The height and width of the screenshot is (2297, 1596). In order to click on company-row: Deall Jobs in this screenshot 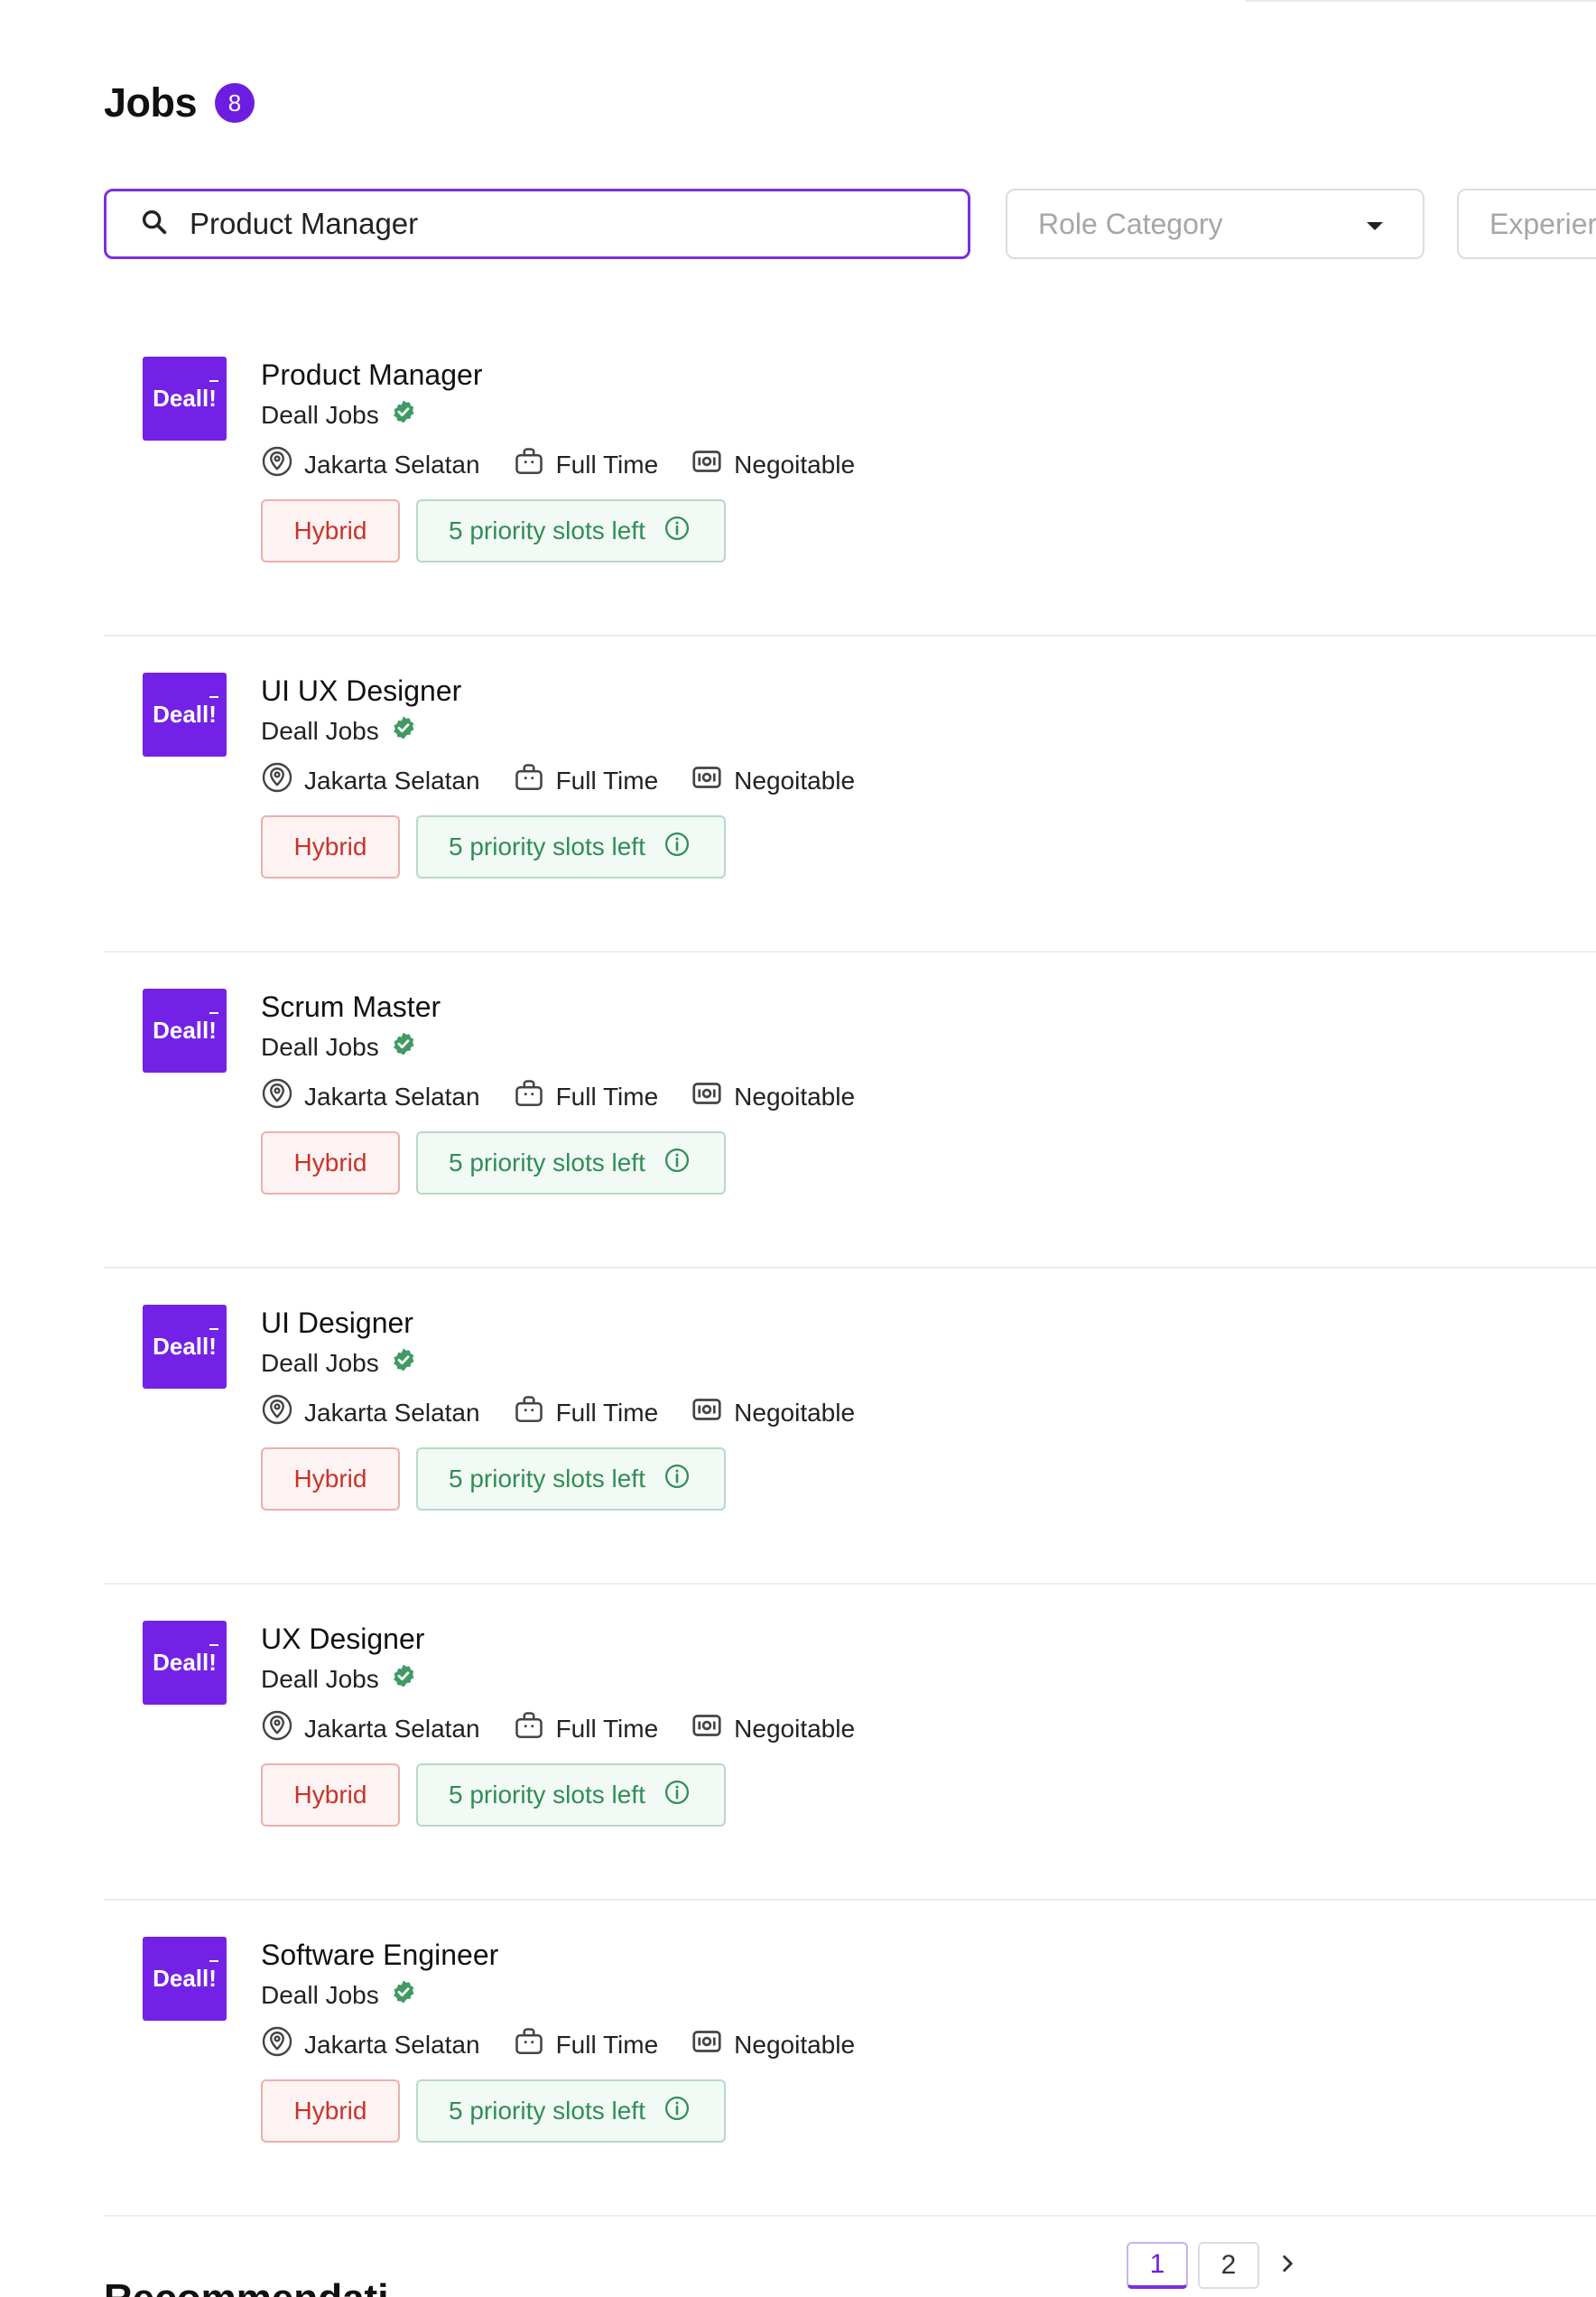, I will do `click(339, 731)`.